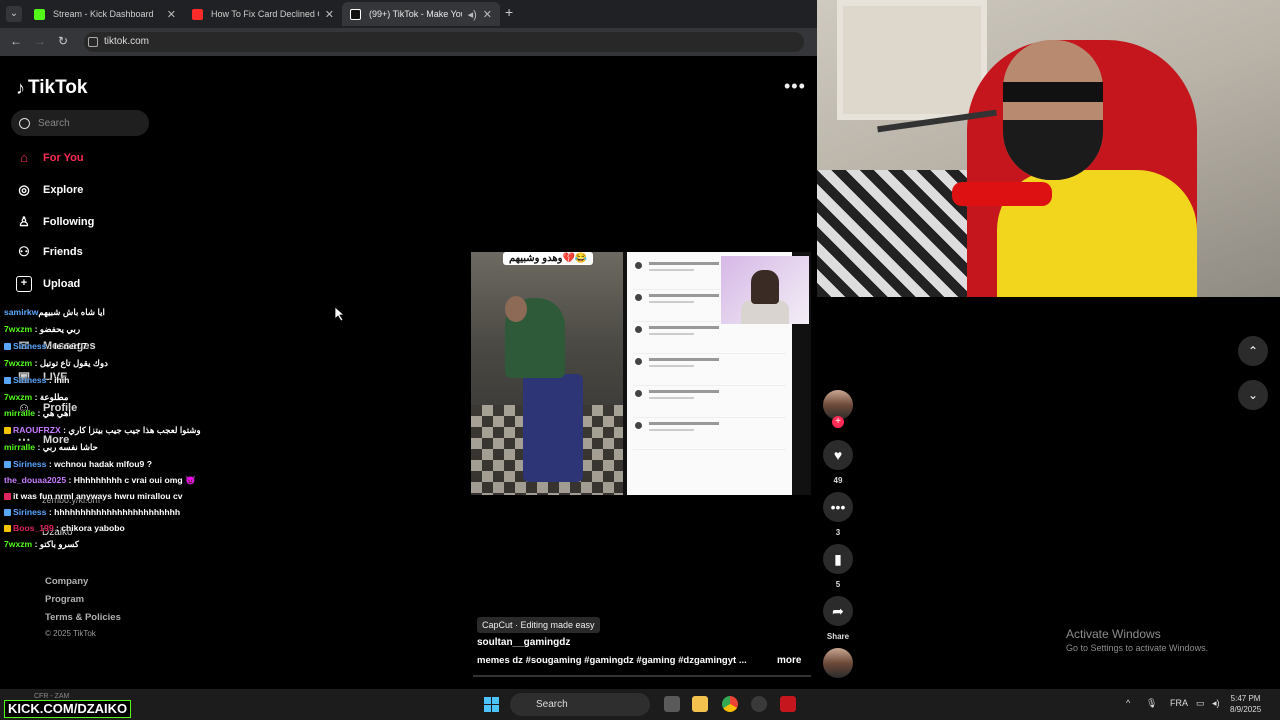 This screenshot has height=720, width=1280. I want to click on microphone-icon: 🎙, so click(1151, 703).